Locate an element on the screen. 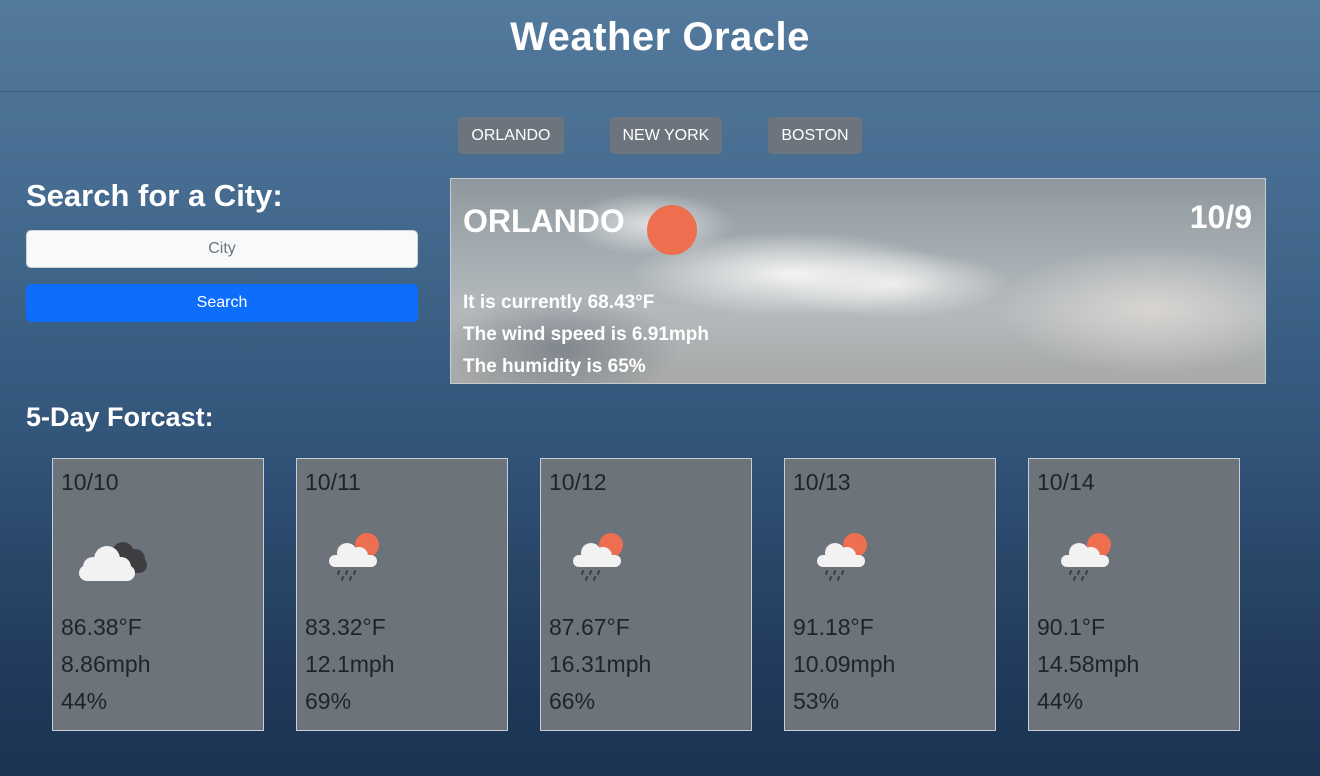 The width and height of the screenshot is (1320, 776). forecast-values: 83.32°F 12.1mph 69% is located at coordinates (350, 664).